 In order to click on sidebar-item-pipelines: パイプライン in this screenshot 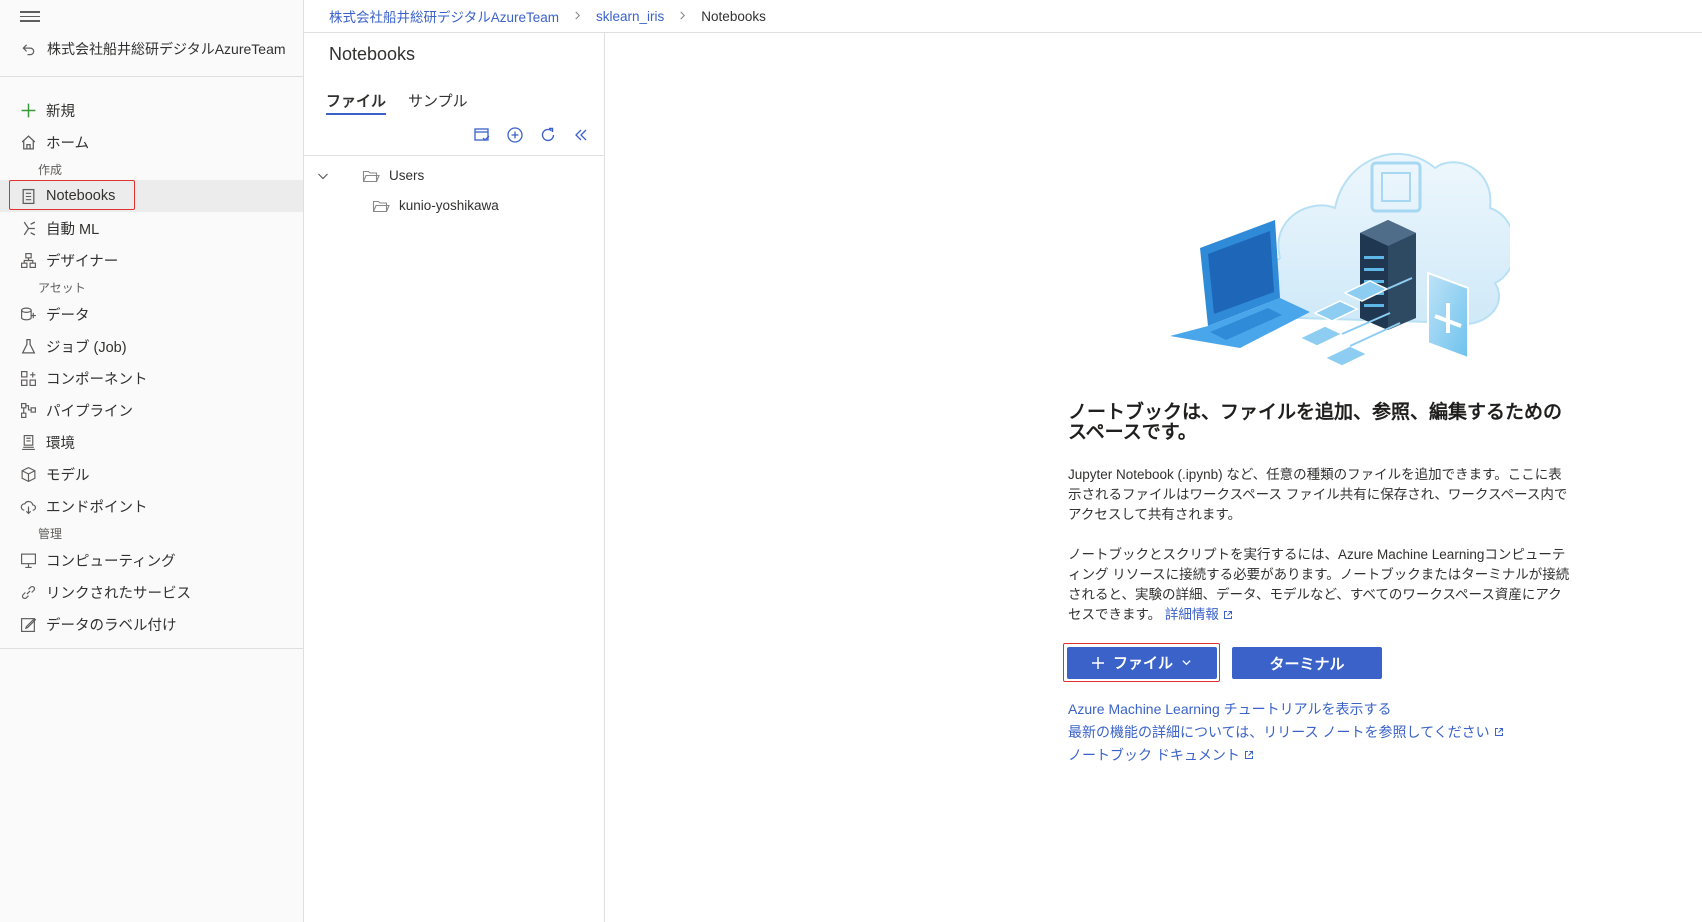, I will do `click(151, 410)`.